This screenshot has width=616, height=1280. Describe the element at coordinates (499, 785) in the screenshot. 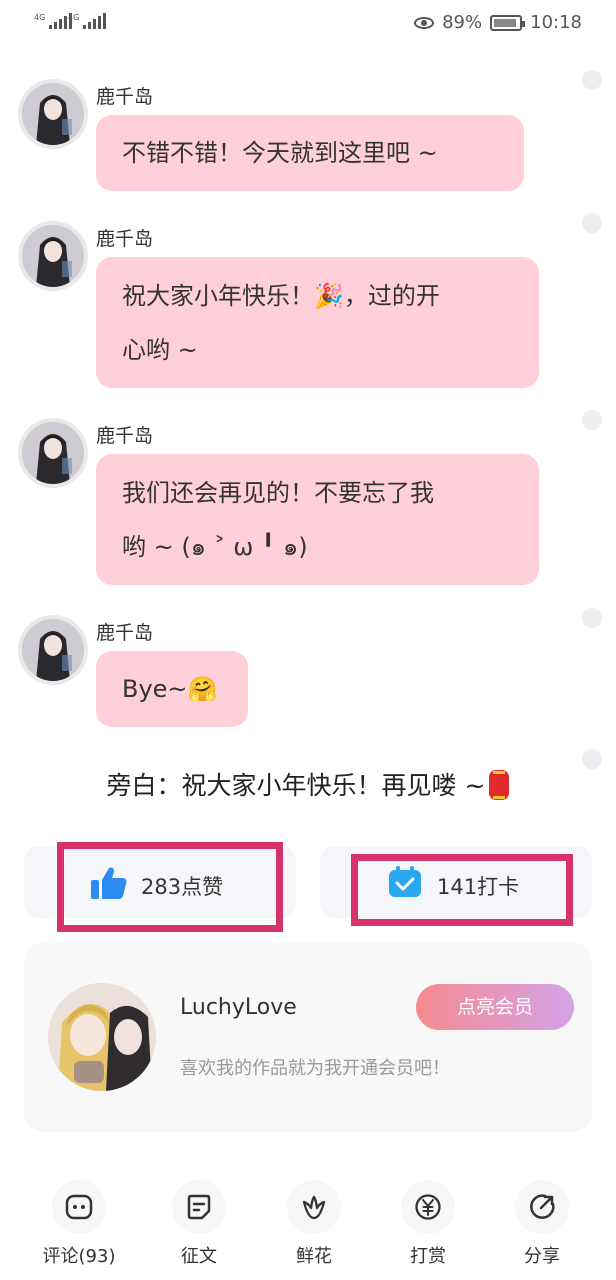

I see `lantern-icon` at that location.